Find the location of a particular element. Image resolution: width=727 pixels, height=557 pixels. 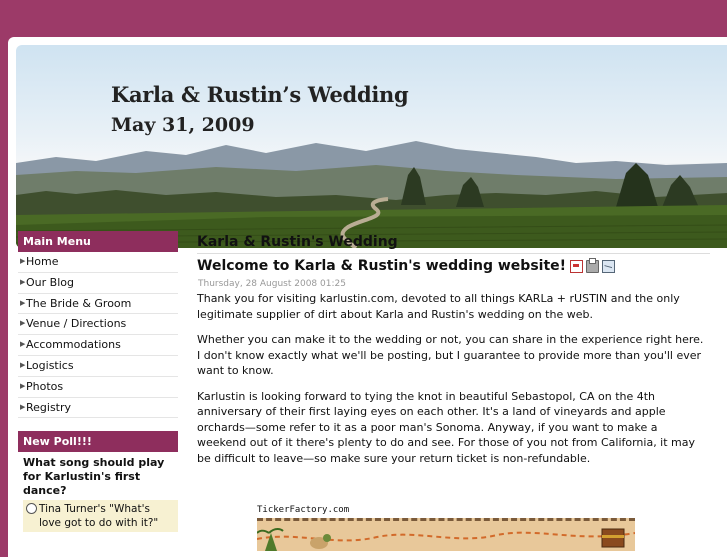

menu-item-venue-directions: ▶ Venue / Directions is located at coordinates (98, 325).